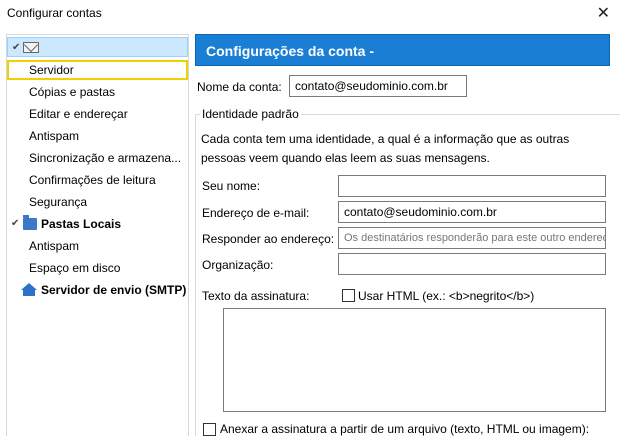  I want to click on signature-label: Texto da assinatura:, so click(256, 296).